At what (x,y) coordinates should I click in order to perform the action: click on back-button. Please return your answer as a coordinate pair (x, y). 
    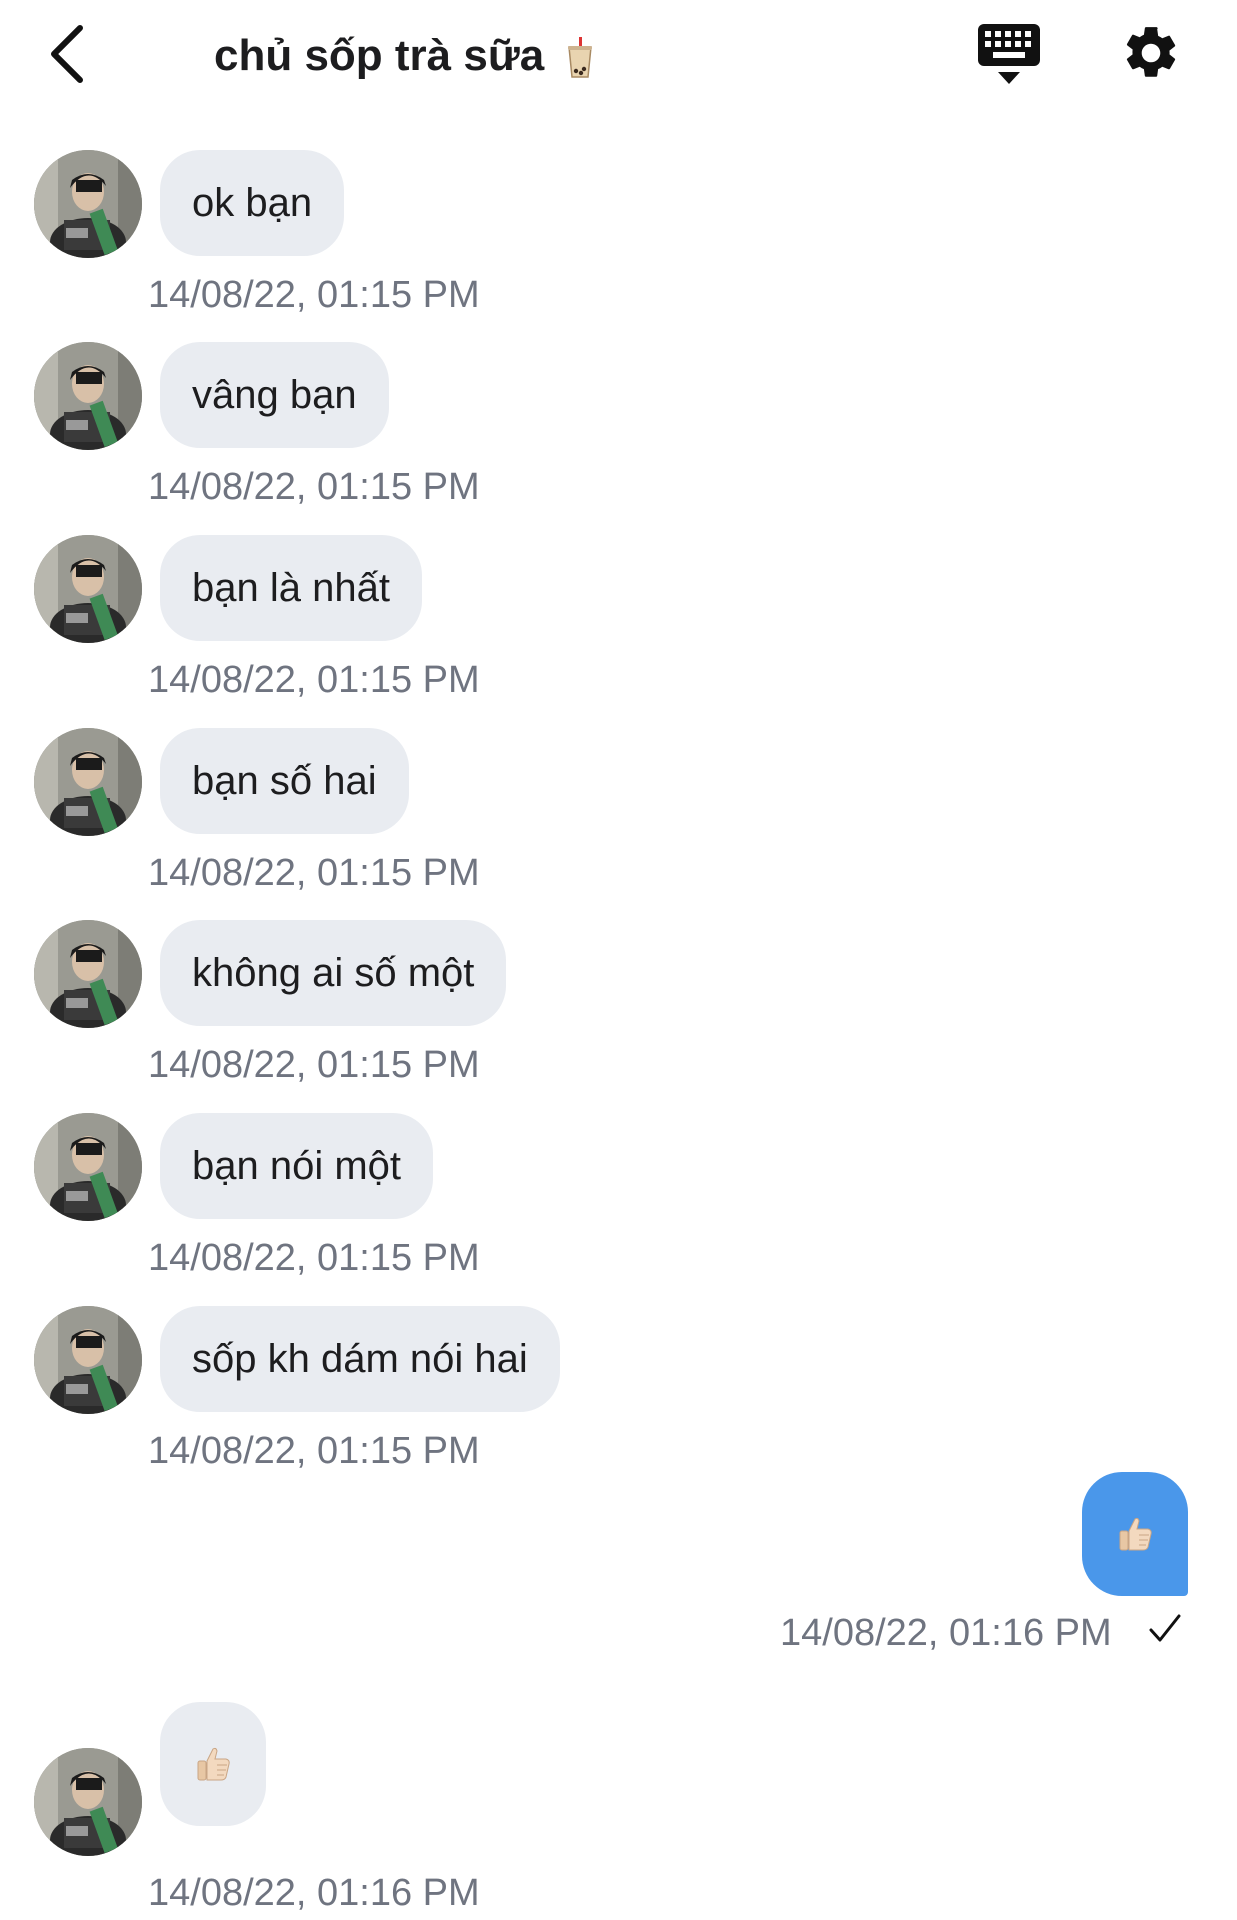
    Looking at the image, I should click on (69, 54).